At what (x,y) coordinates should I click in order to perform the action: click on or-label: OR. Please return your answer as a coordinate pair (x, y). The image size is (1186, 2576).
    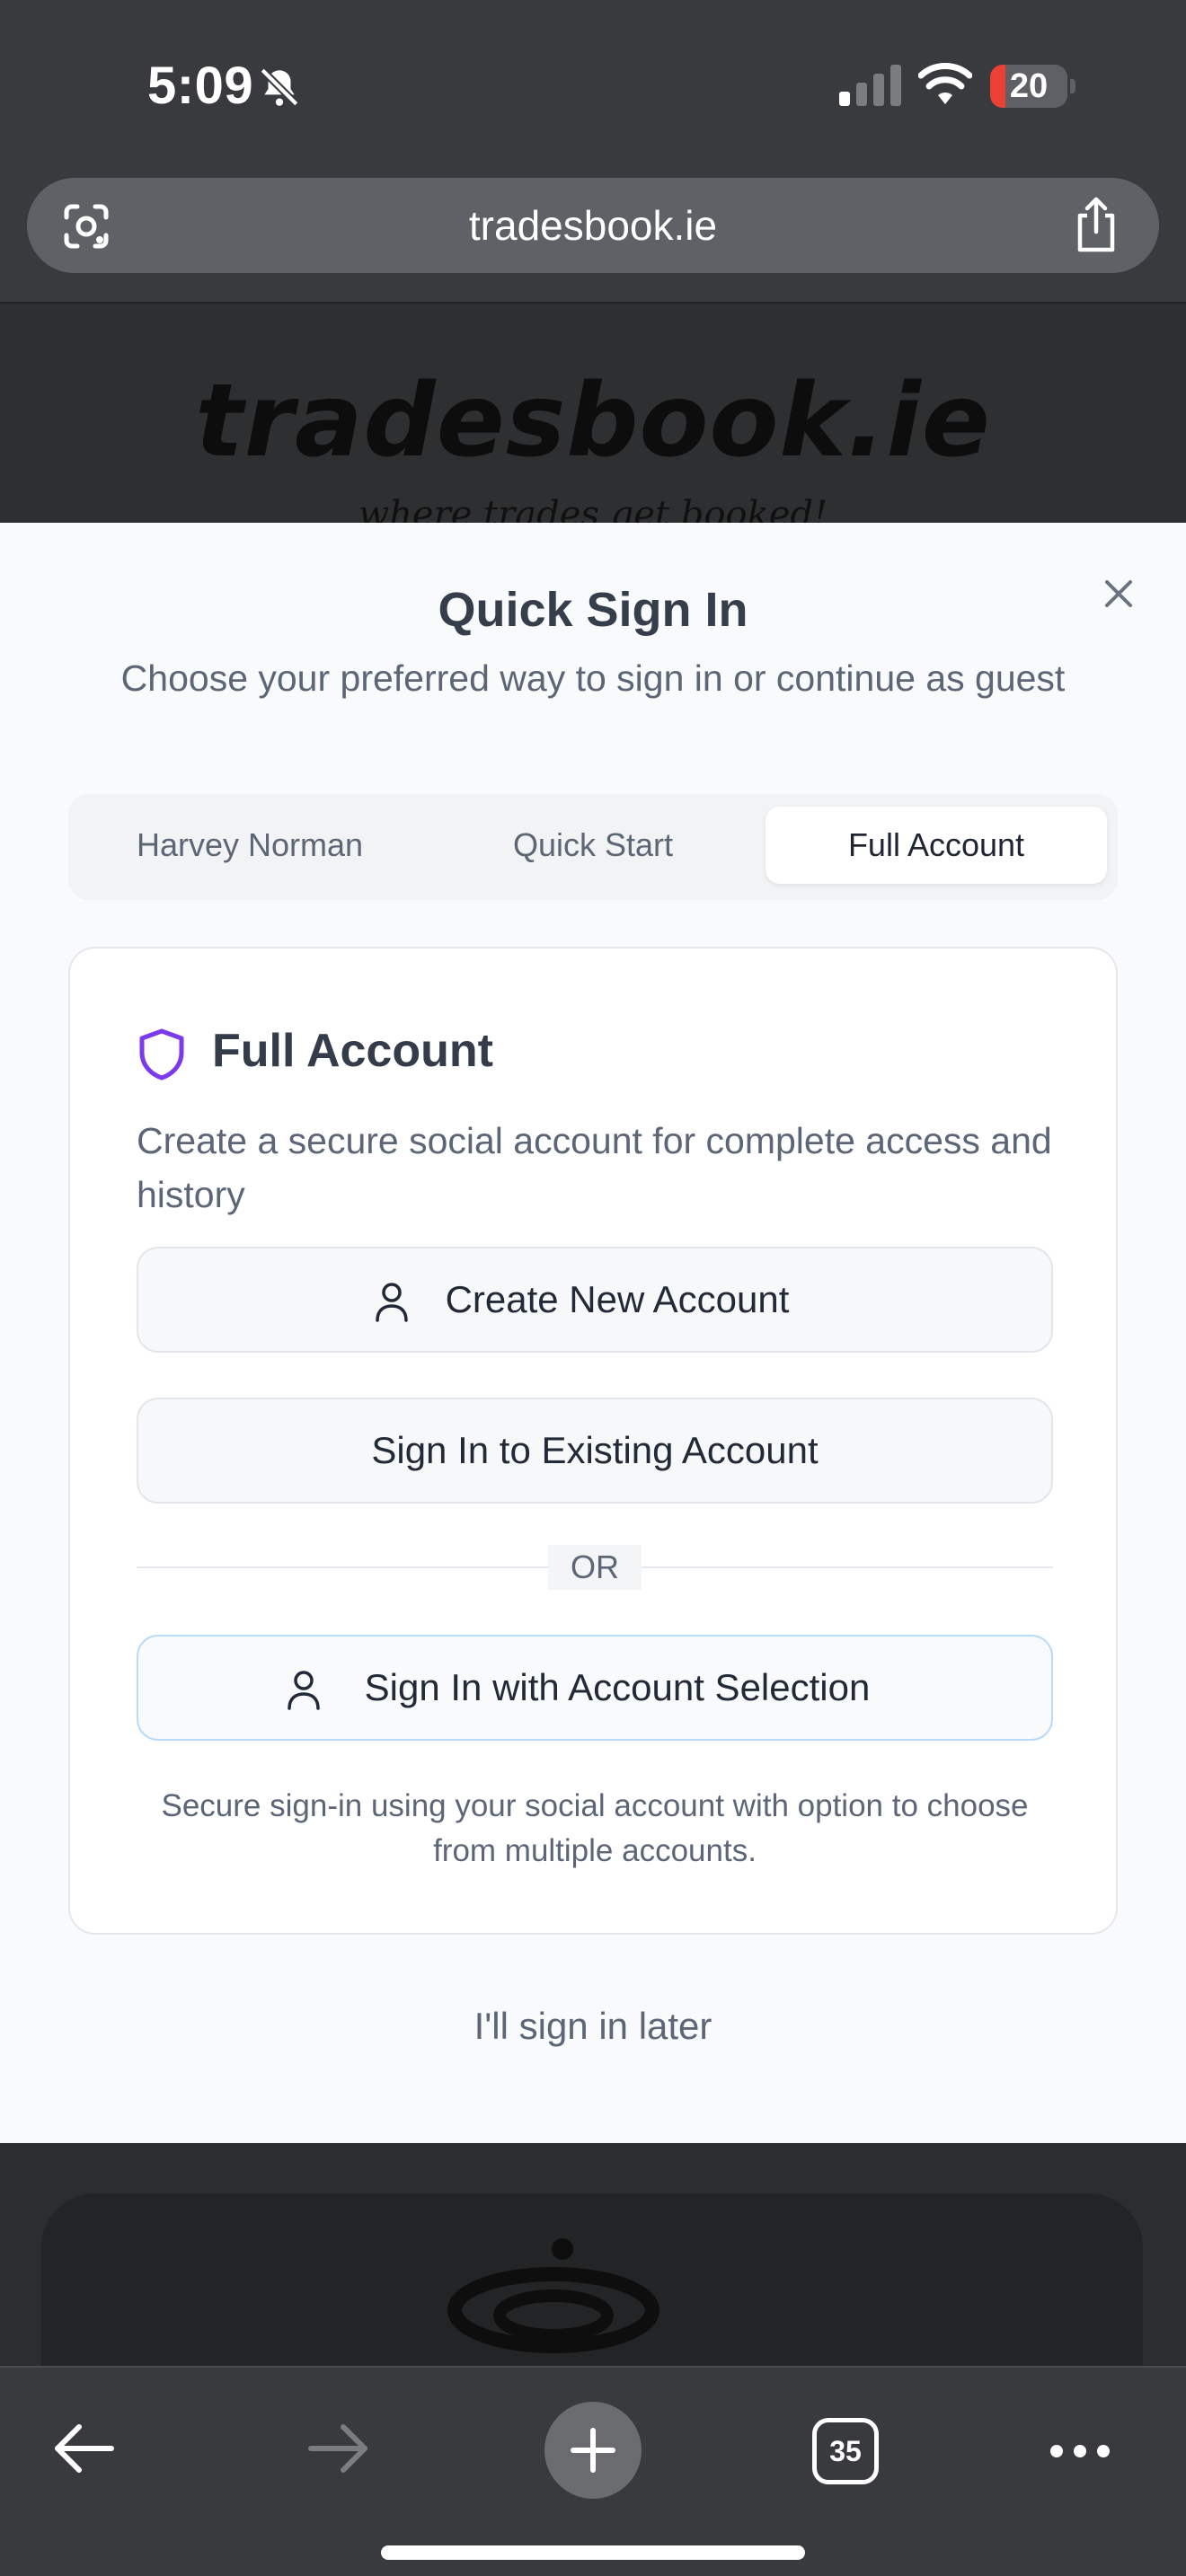
    Looking at the image, I should click on (595, 1567).